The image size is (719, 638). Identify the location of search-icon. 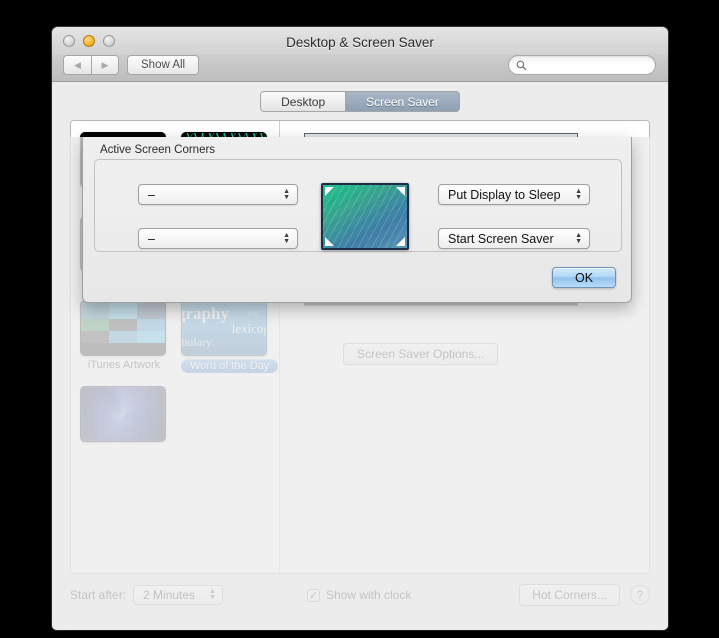
(521, 65).